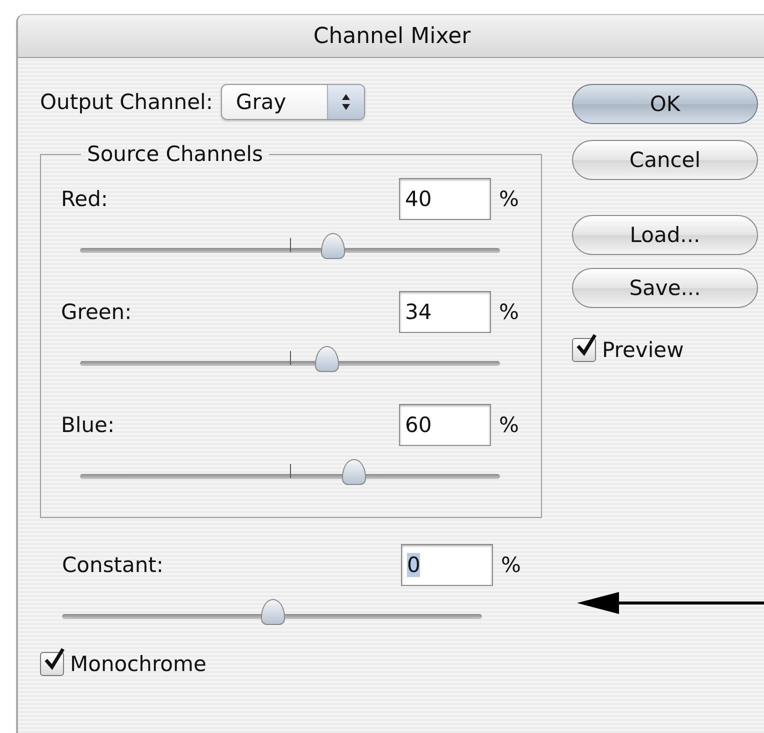 Image resolution: width=764 pixels, height=733 pixels. What do you see at coordinates (445, 425) in the screenshot?
I see `percent-input-field: 60` at bounding box center [445, 425].